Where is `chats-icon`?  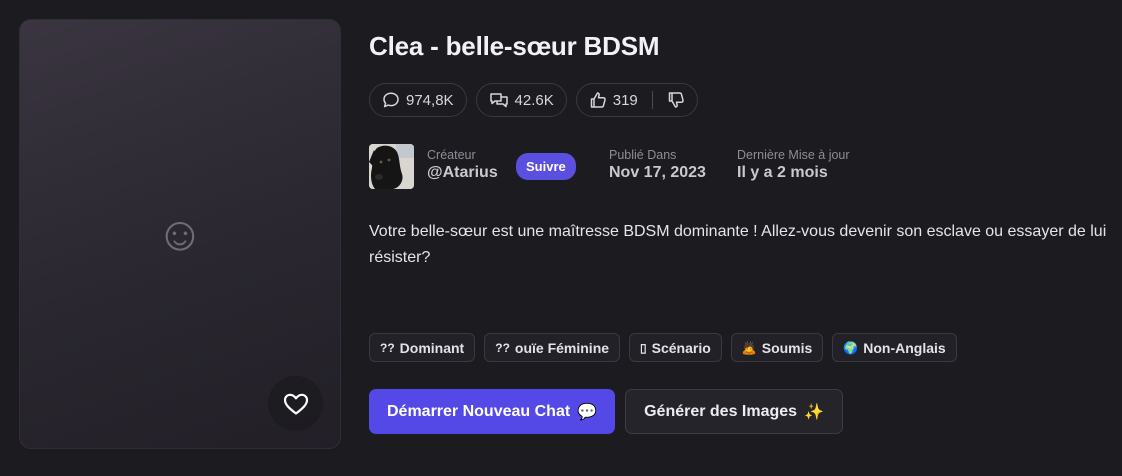
chats-icon is located at coordinates (498, 100).